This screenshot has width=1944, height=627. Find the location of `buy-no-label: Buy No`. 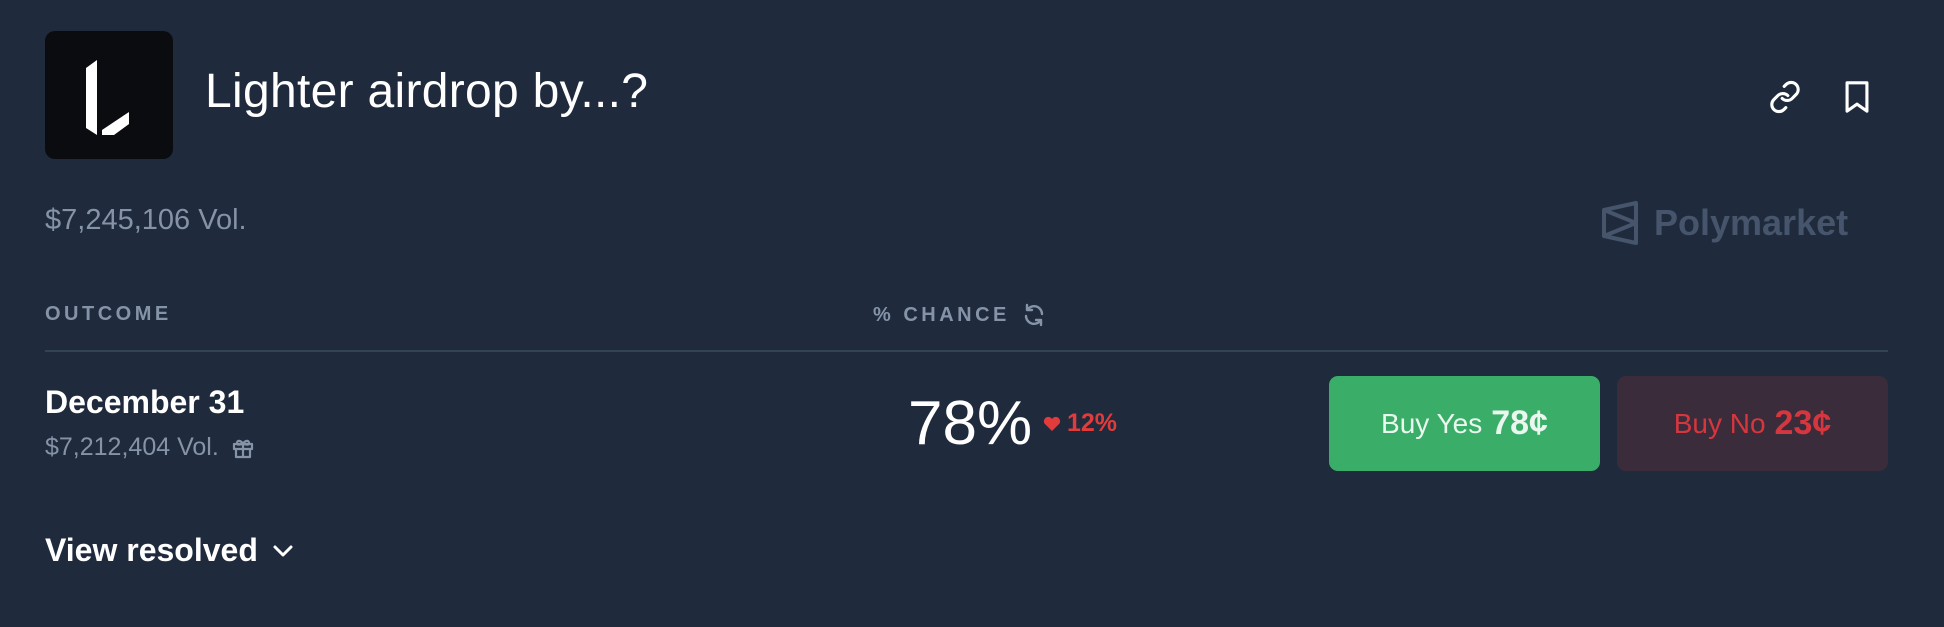

buy-no-label: Buy No is located at coordinates (1719, 423).